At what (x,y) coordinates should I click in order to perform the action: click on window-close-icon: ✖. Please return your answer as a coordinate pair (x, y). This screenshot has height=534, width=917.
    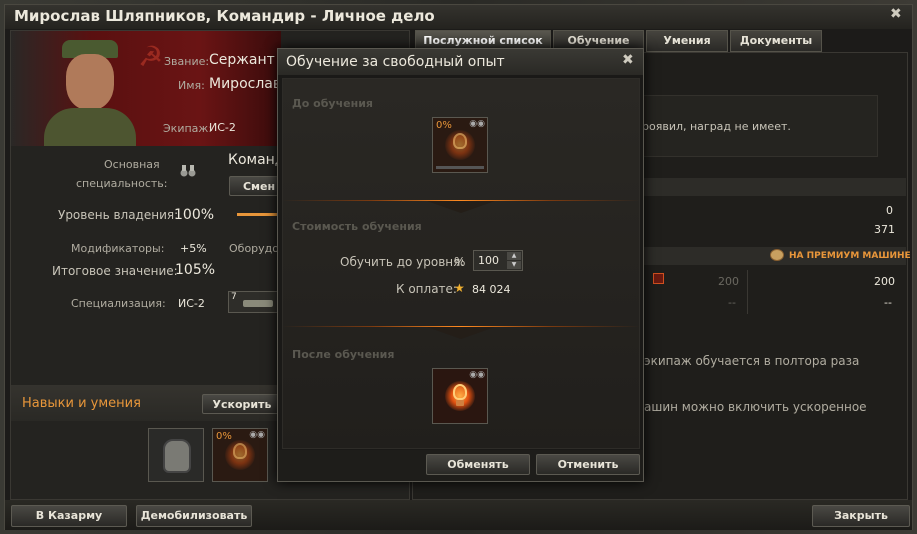
    Looking at the image, I should click on (896, 14).